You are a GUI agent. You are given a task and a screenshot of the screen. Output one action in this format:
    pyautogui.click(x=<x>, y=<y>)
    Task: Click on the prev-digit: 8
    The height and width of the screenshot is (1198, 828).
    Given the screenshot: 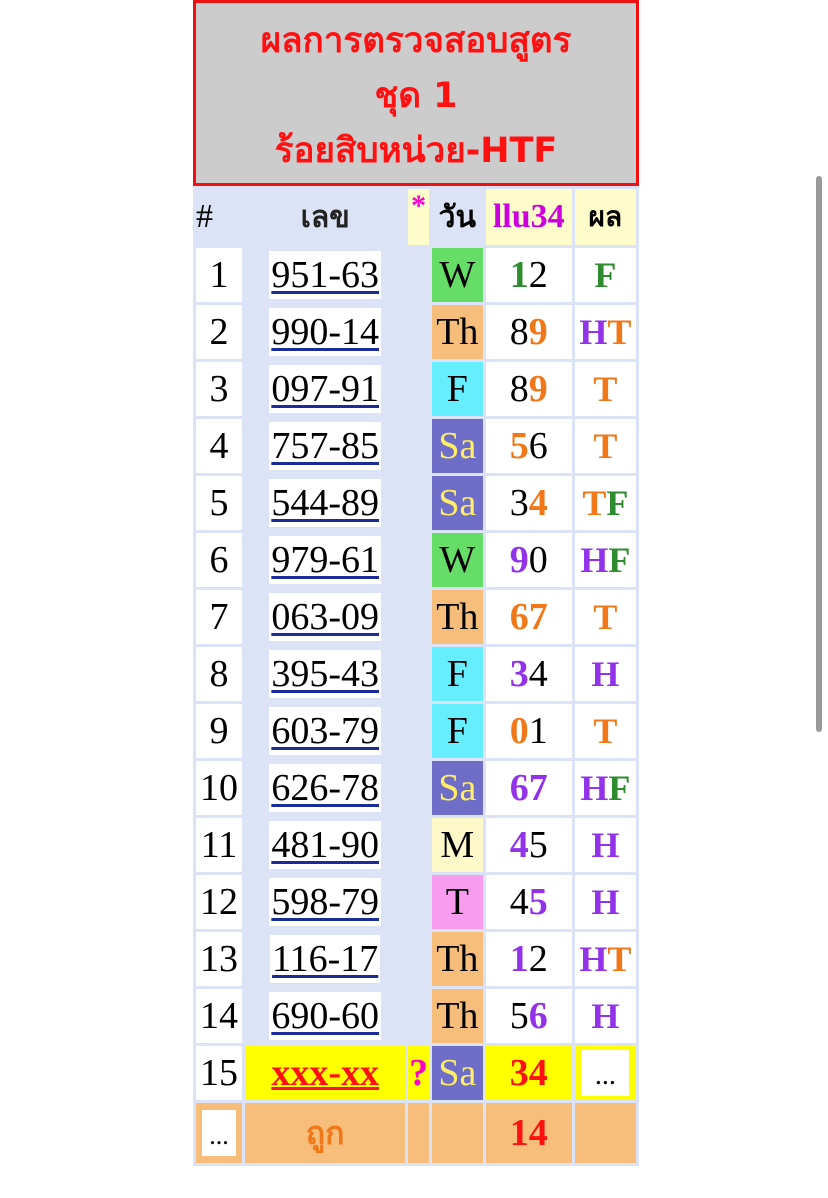 What is the action you would take?
    pyautogui.click(x=519, y=389)
    